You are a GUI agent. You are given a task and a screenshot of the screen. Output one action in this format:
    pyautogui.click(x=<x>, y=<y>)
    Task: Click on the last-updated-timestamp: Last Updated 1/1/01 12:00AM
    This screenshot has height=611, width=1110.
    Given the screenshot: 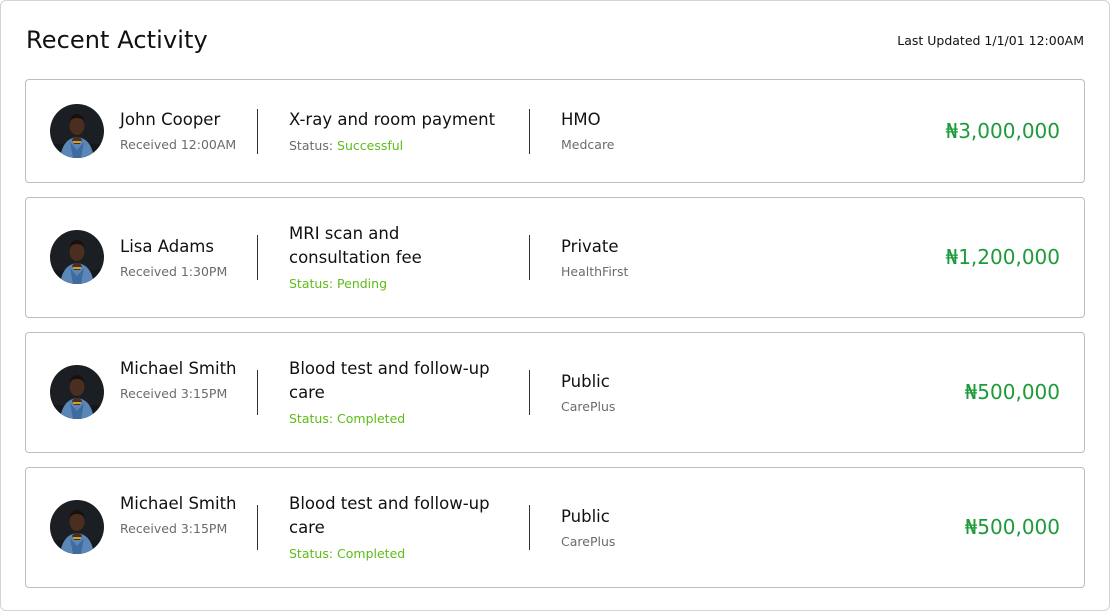 What is the action you would take?
    pyautogui.click(x=990, y=40)
    